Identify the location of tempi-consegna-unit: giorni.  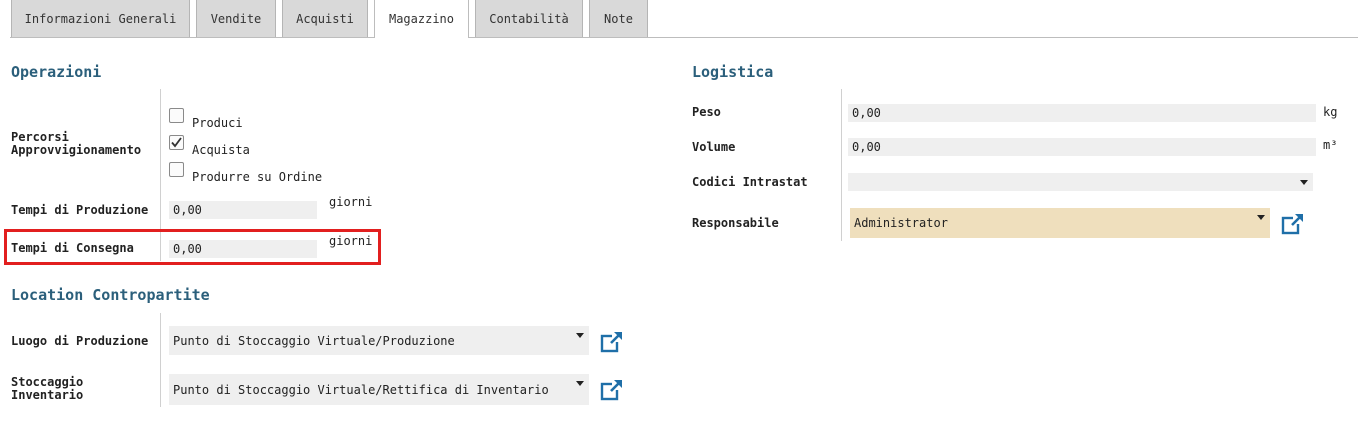
(351, 241).